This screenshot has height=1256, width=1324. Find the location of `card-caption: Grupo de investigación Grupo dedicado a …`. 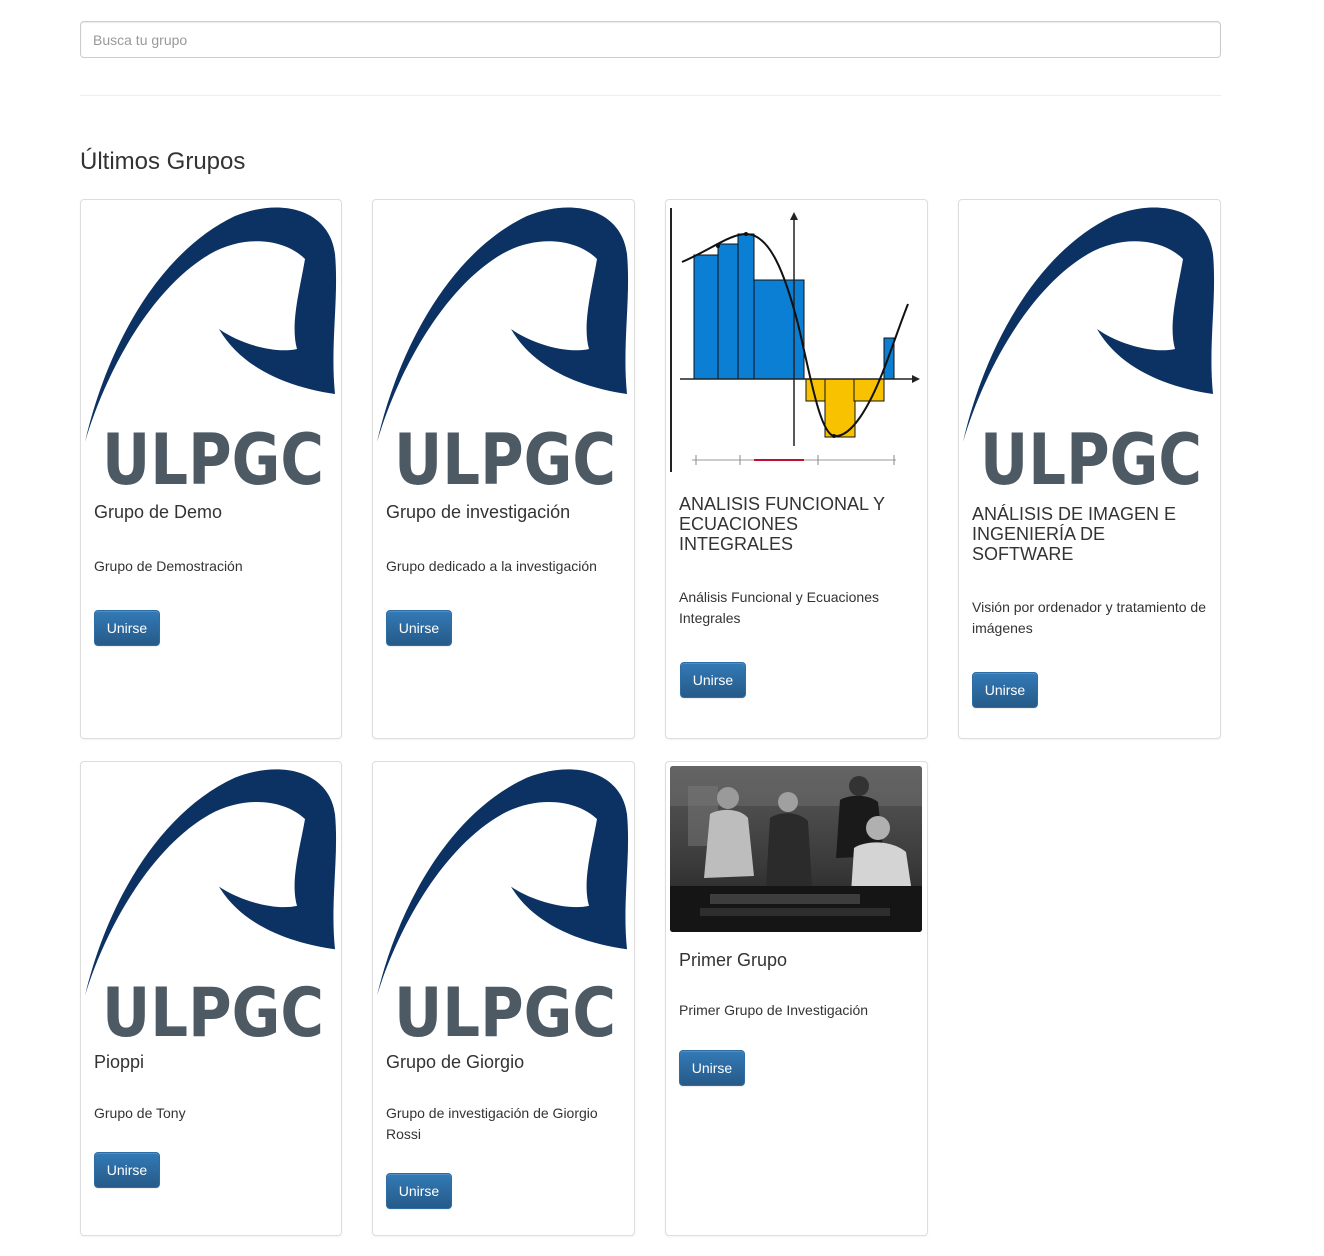

card-caption: Grupo de investigación Grupo dedicado a … is located at coordinates (504, 539).